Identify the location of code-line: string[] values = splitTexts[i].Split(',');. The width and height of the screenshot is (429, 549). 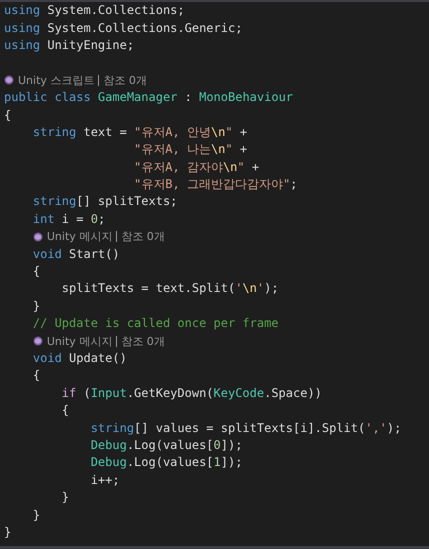
(246, 428).